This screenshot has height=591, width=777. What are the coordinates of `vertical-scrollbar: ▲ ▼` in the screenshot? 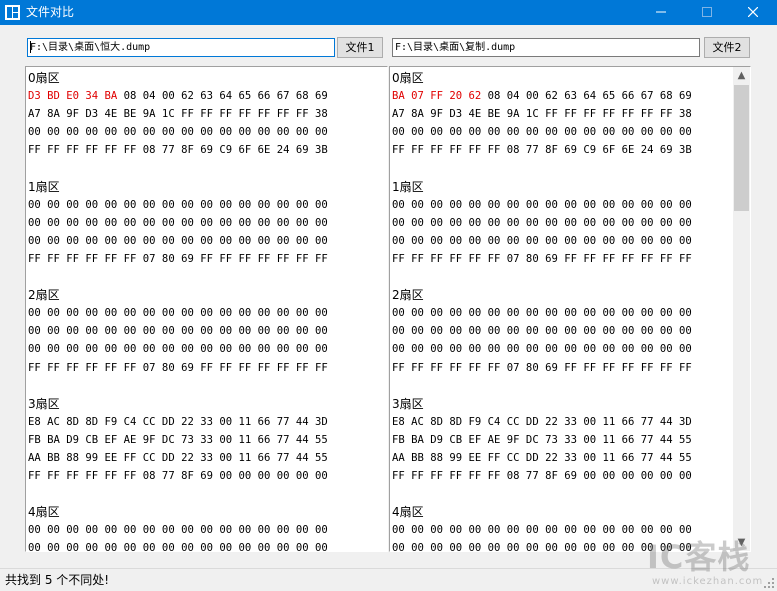 It's located at (741, 309).